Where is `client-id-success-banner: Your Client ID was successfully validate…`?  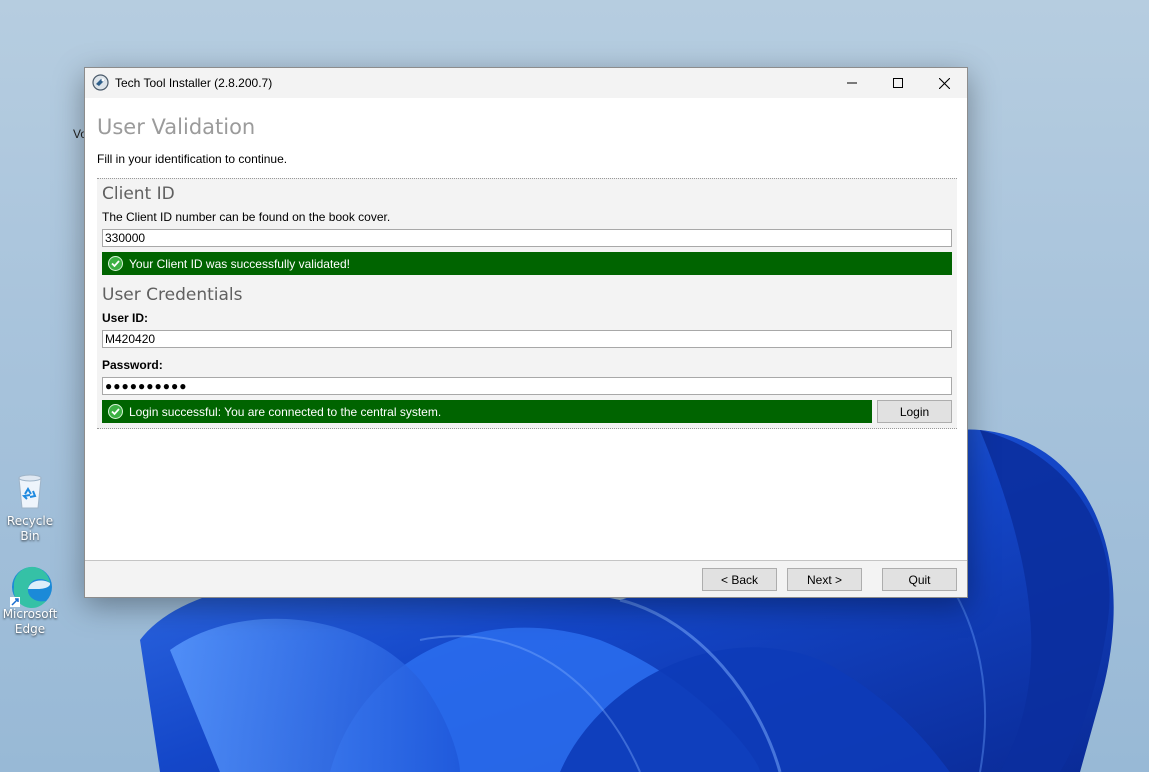 client-id-success-banner: Your Client ID was successfully validate… is located at coordinates (527, 263).